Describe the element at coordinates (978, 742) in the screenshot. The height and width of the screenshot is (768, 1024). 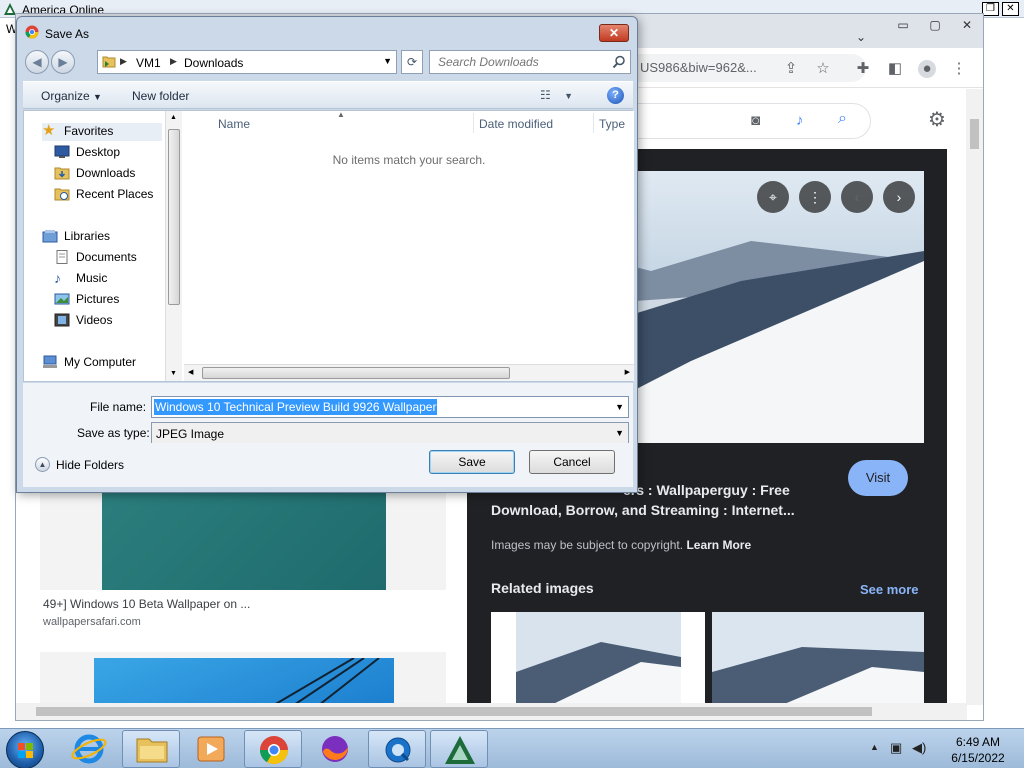
I see `clock-time: 6:49 AM` at that location.